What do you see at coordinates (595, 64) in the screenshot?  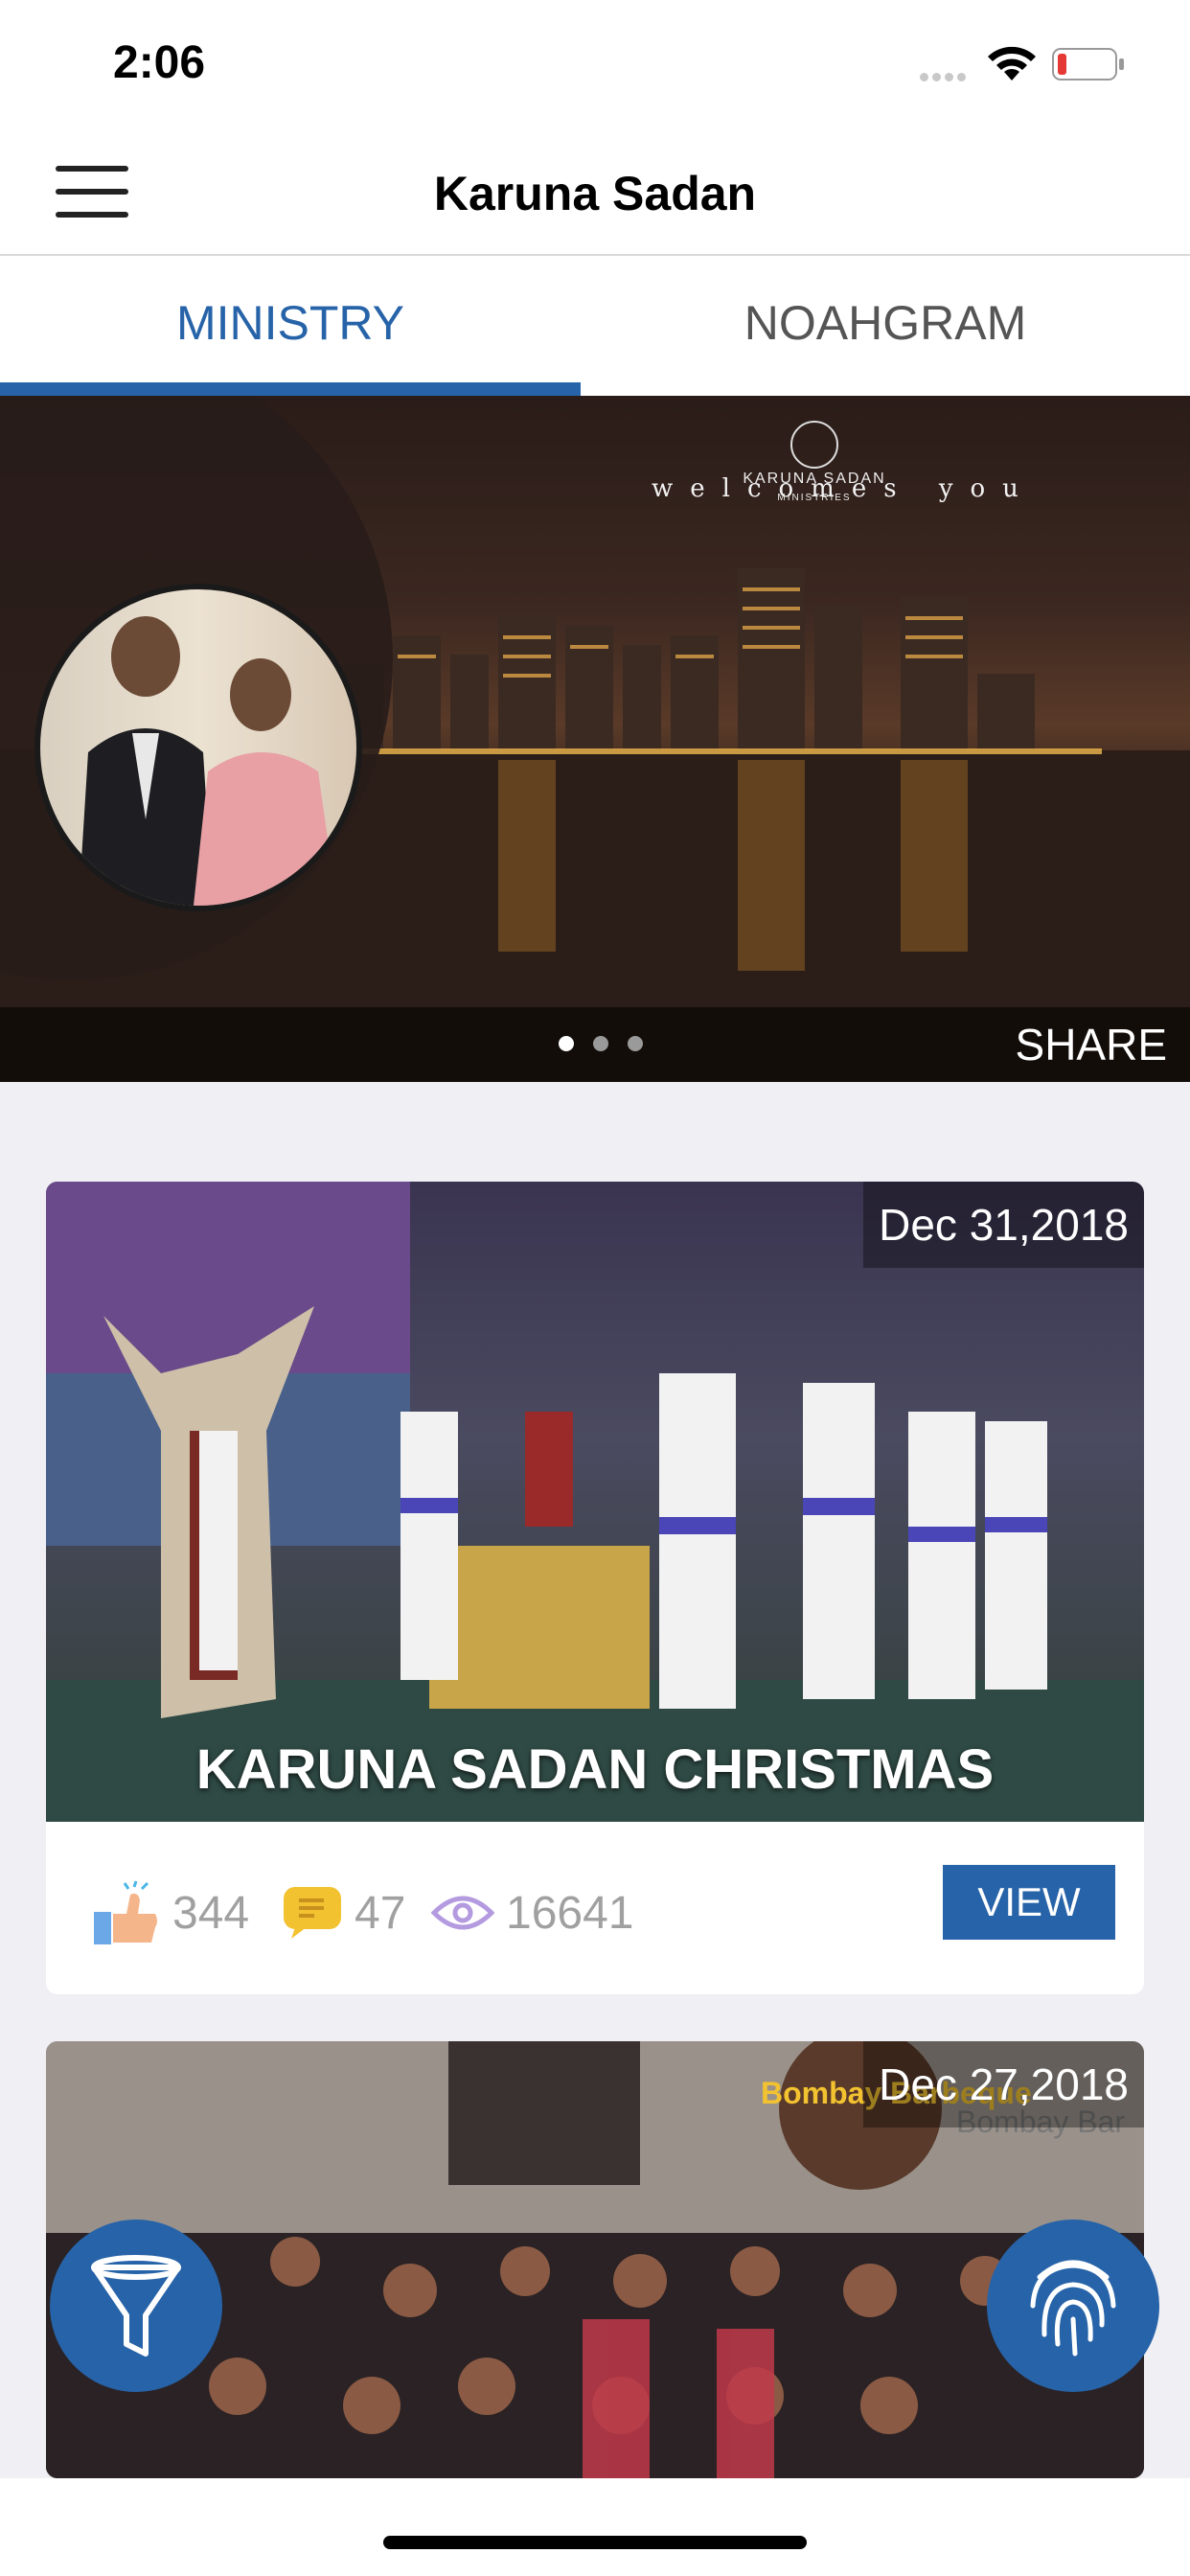 I see `status-bar: 2:06` at bounding box center [595, 64].